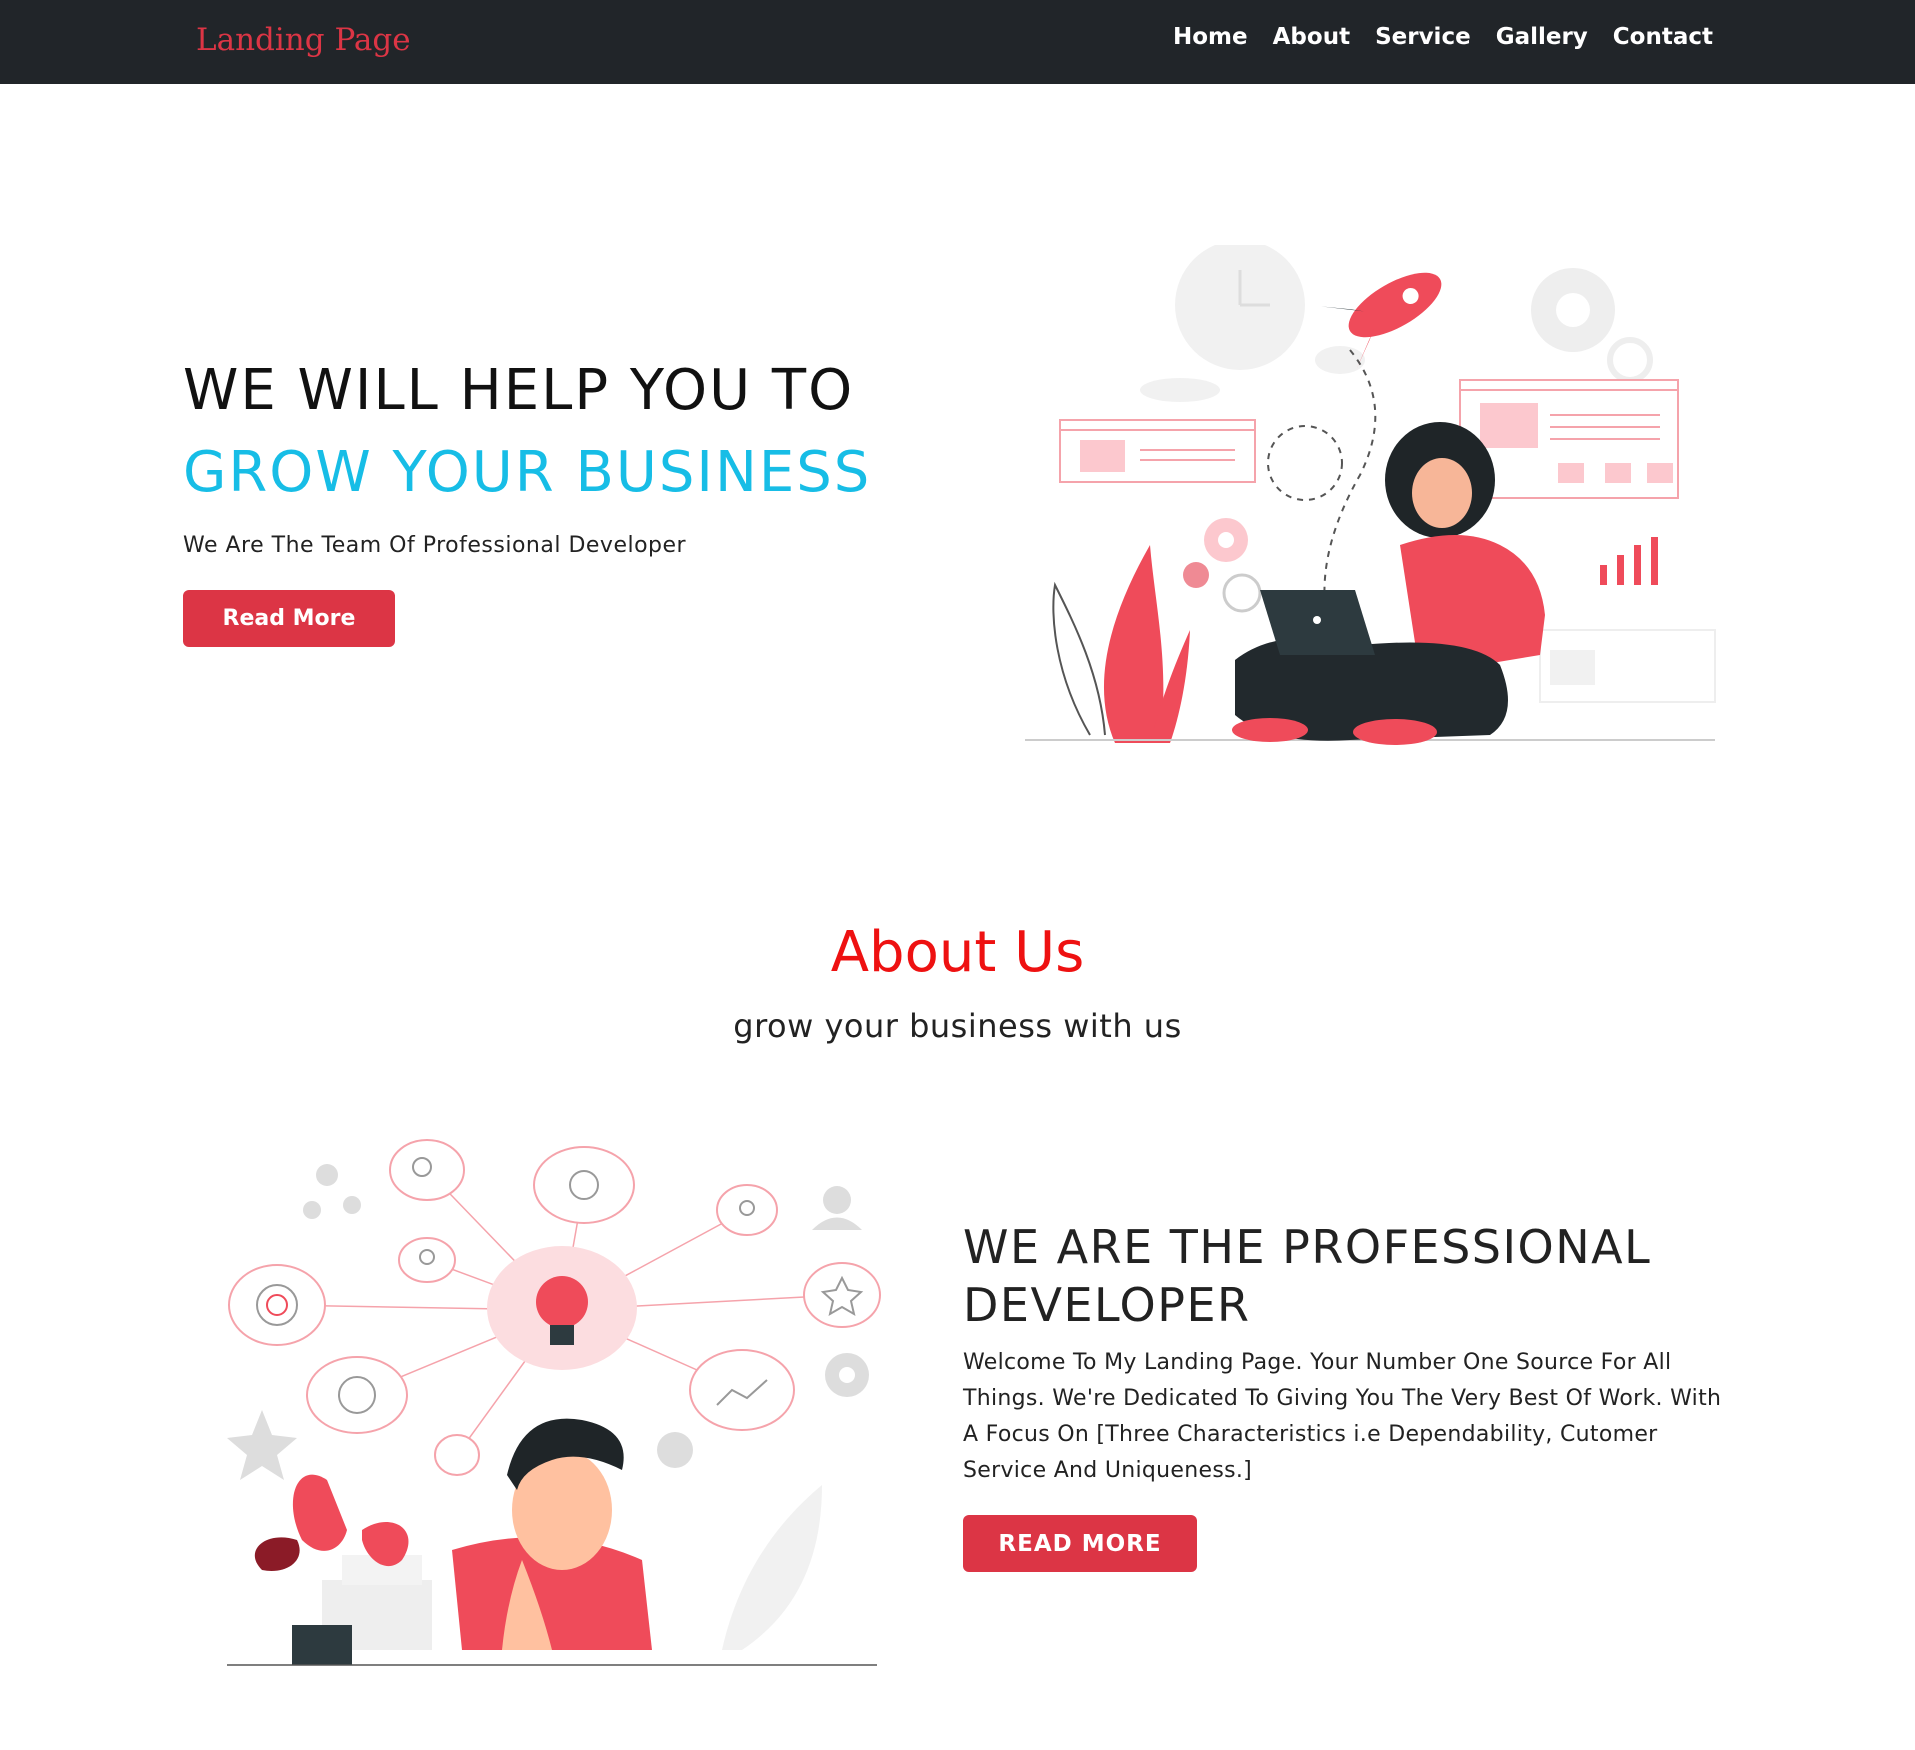  What do you see at coordinates (1663, 37) in the screenshot?
I see `nav-link-contact: Contact` at bounding box center [1663, 37].